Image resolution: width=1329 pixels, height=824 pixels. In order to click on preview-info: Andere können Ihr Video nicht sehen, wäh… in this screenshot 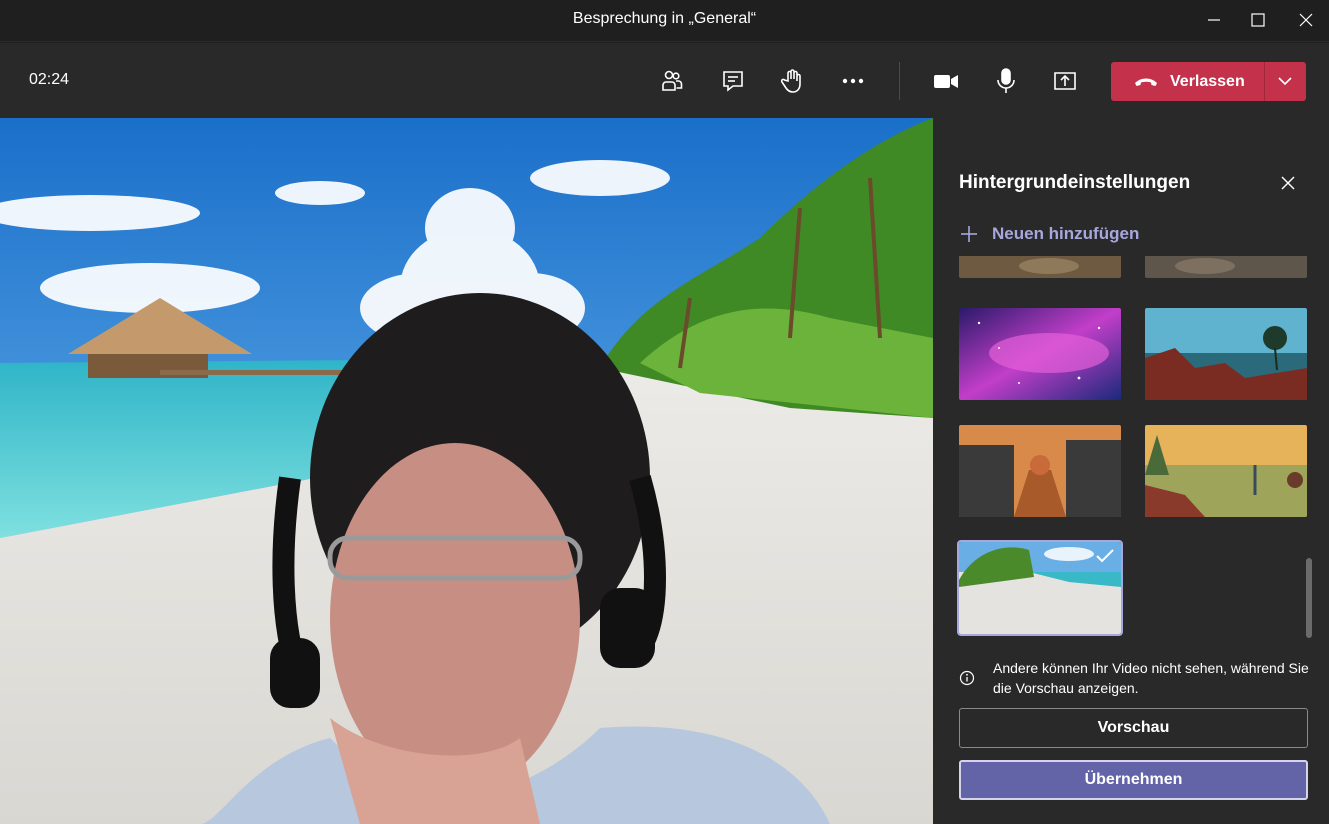, I will do `click(1134, 678)`.